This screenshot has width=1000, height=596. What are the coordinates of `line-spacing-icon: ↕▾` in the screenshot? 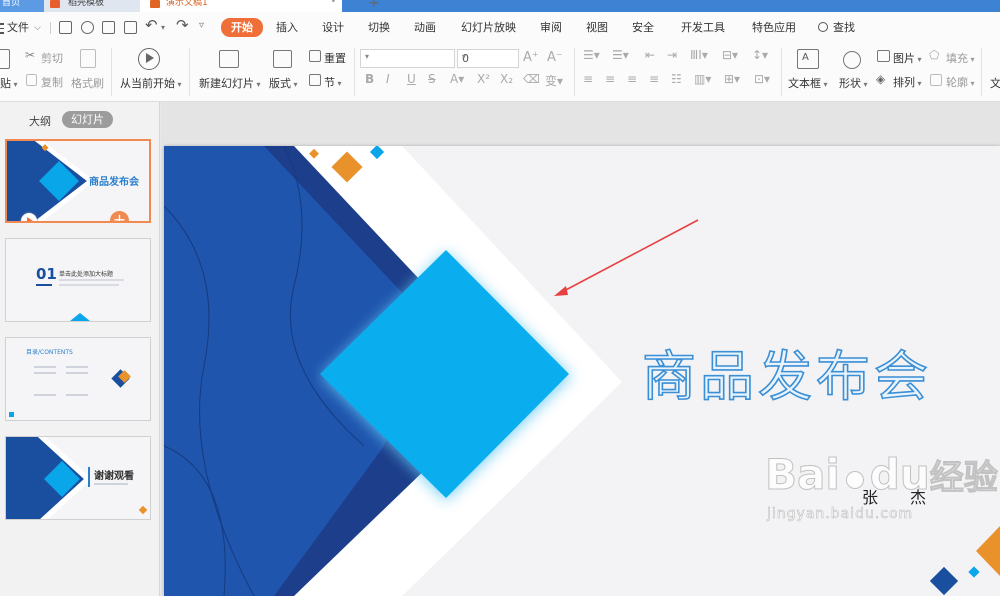 It's located at (760, 55).